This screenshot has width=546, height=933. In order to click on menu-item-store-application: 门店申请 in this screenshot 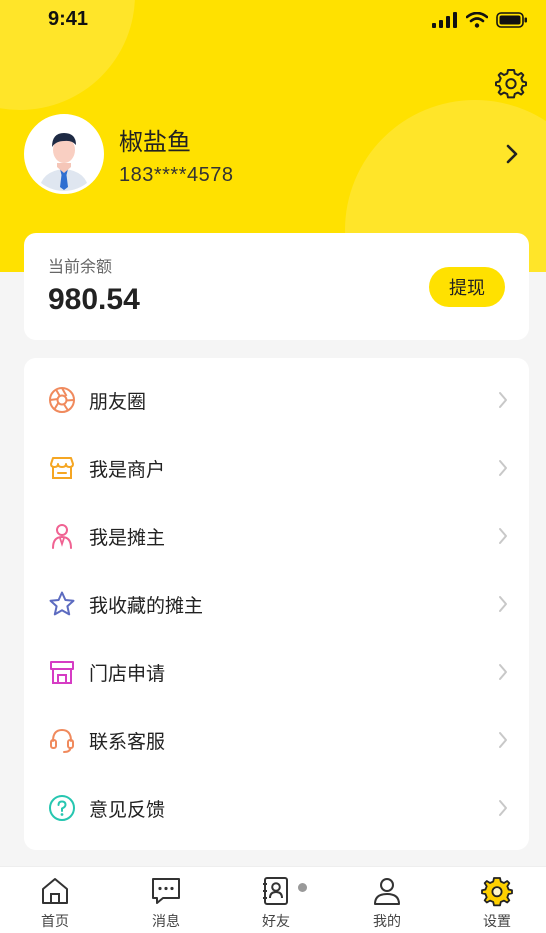, I will do `click(276, 672)`.